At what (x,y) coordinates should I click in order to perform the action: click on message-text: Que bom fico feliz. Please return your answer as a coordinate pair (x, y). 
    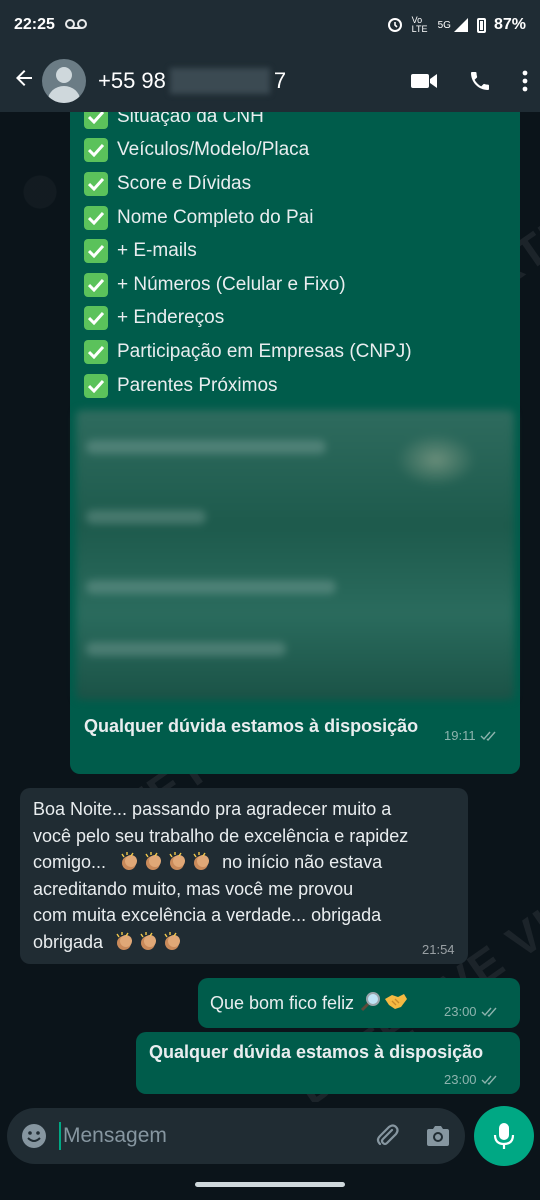
    Looking at the image, I should click on (282, 1003).